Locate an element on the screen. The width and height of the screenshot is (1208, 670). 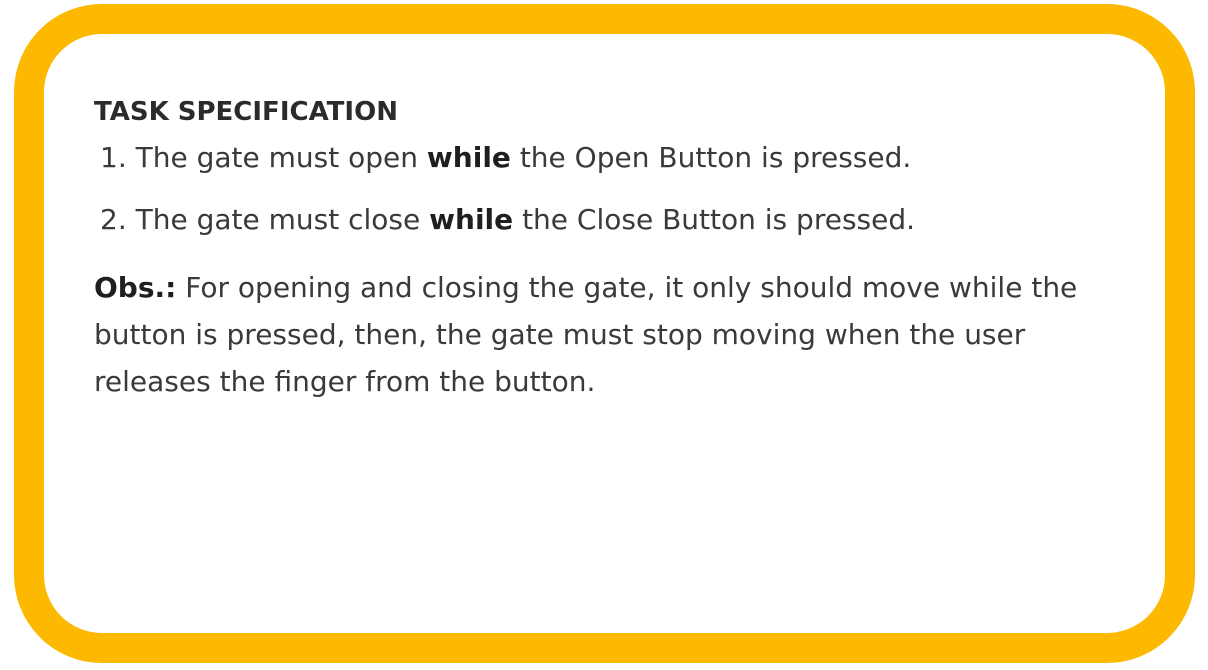
spec-item-number: 1. is located at coordinates (113, 157).